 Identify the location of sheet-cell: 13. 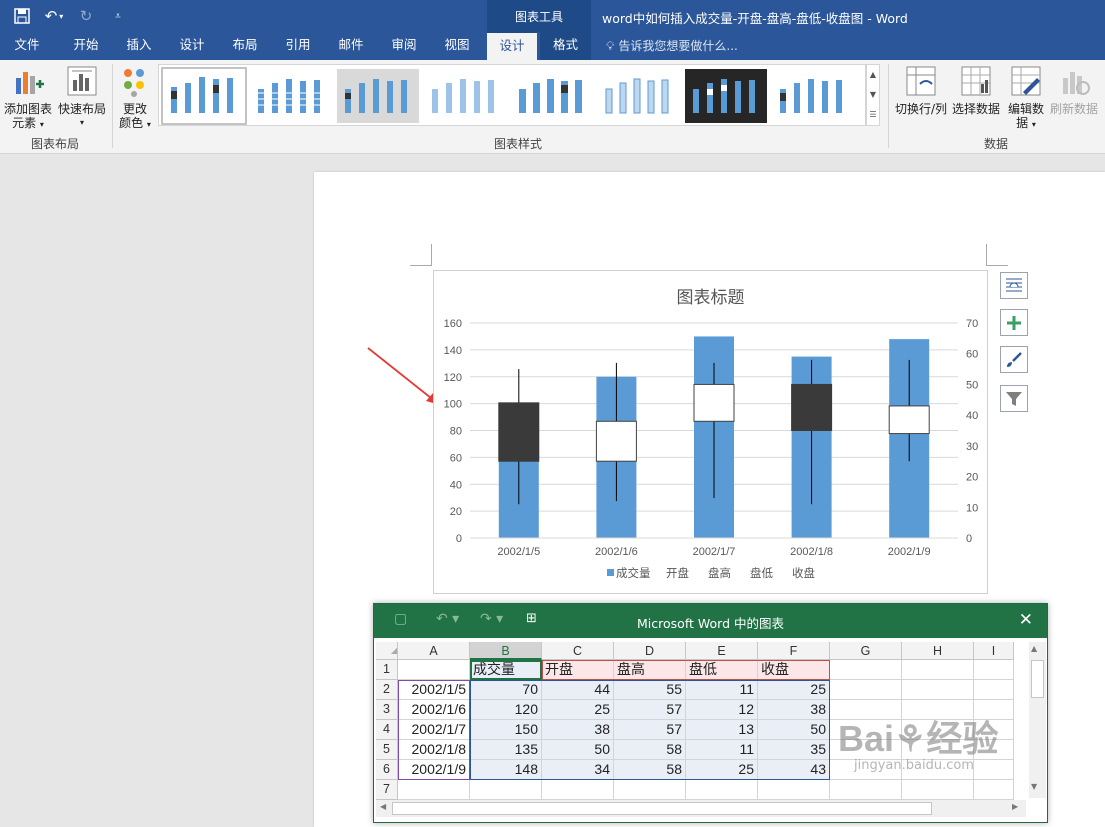
(722, 730).